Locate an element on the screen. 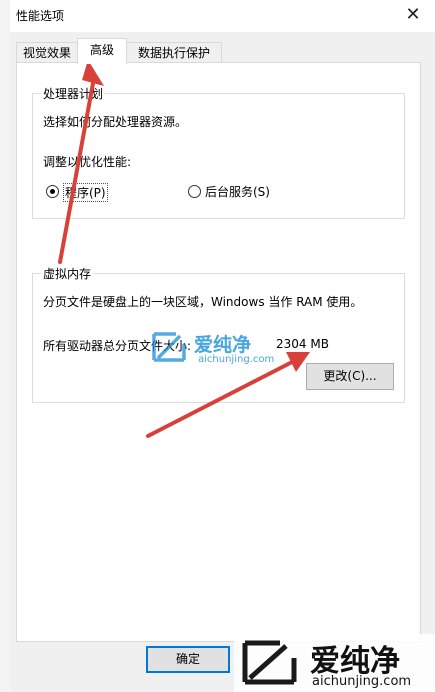 This screenshot has height=692, width=435. arrow-to-advanced-tab is located at coordinates (81, 162).